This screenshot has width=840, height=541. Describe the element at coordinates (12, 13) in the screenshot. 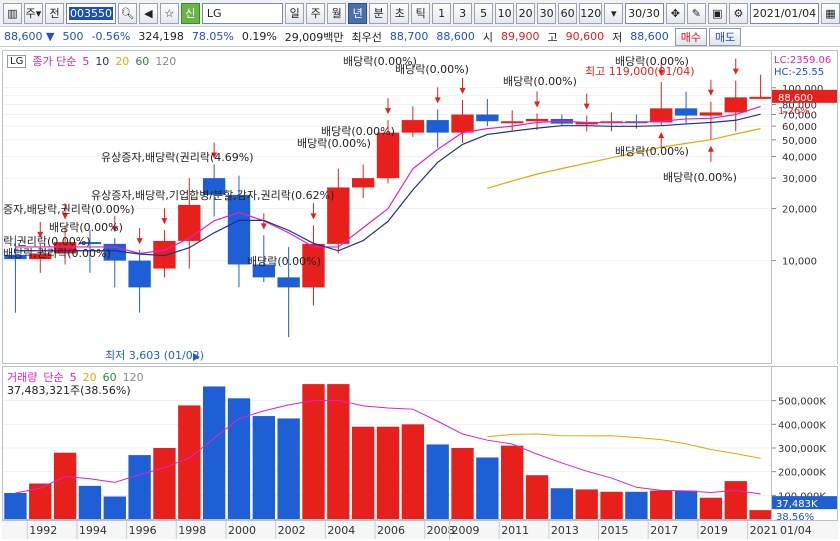

I see `chart-type-icon: ▥` at that location.